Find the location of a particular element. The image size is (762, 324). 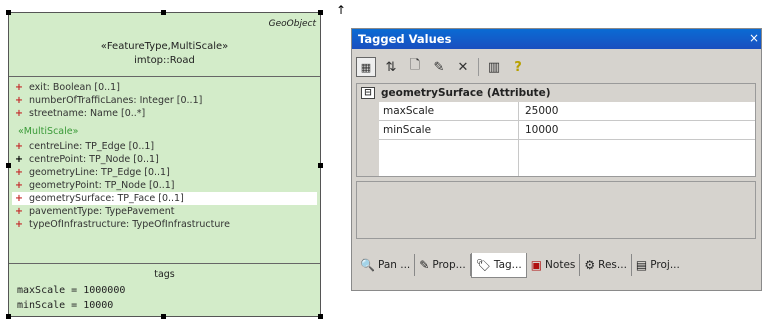

attribute-row: + numberOfTrafficLanes: Integer [0..1] is located at coordinates (164, 100).